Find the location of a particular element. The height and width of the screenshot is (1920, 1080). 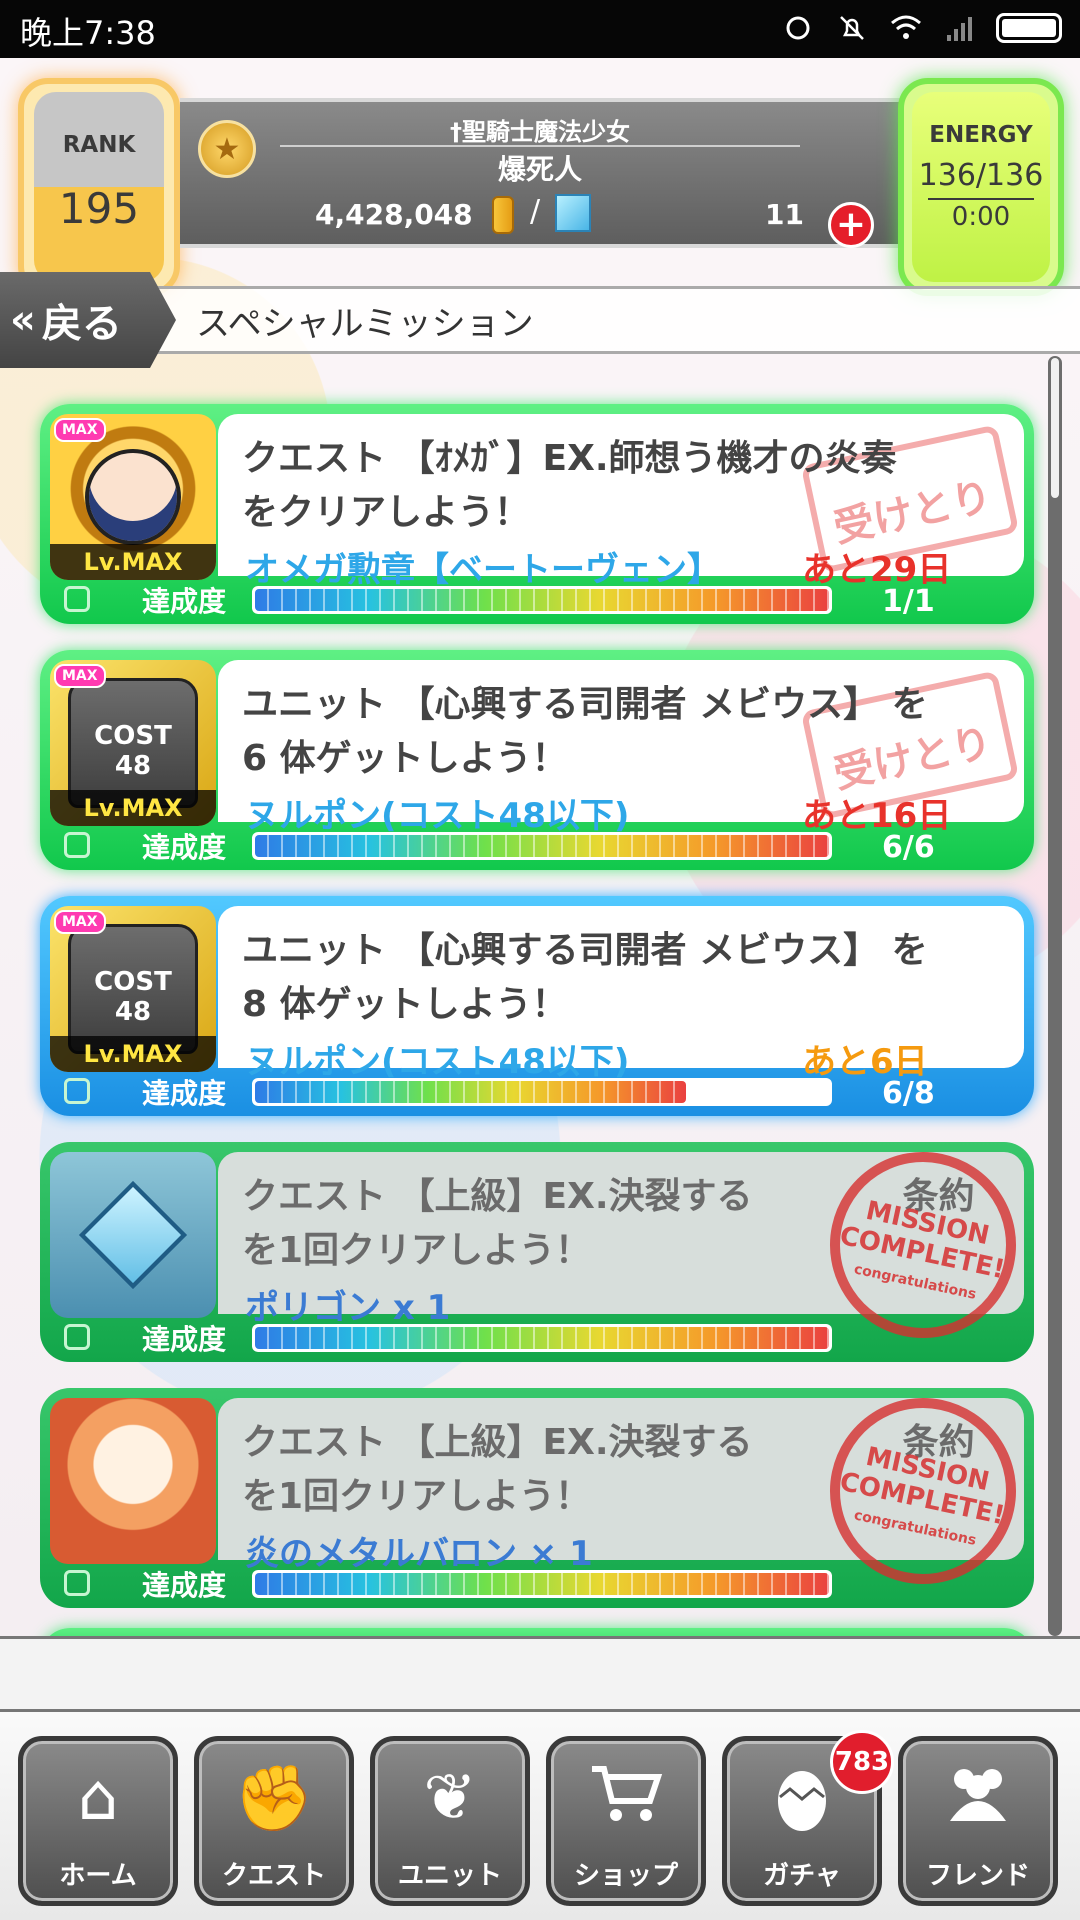

mission-card-partial is located at coordinates (537, 1632).